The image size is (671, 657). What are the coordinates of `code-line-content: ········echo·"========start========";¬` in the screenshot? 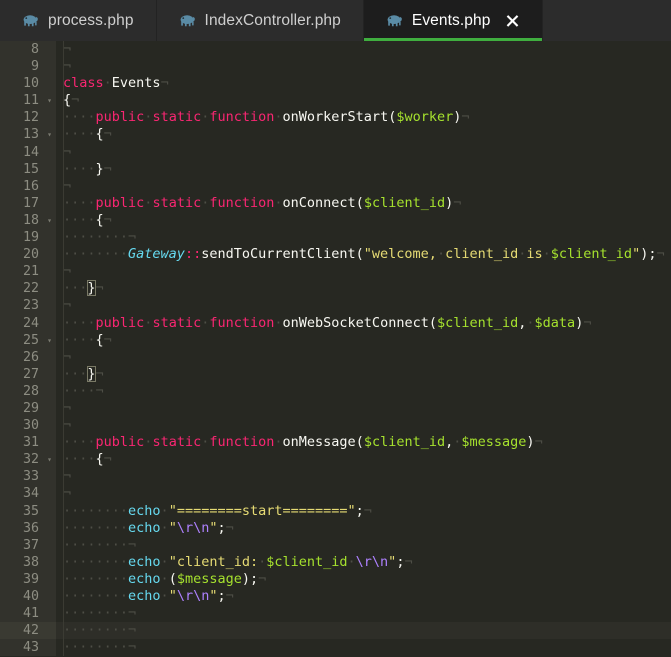 It's located at (363, 511).